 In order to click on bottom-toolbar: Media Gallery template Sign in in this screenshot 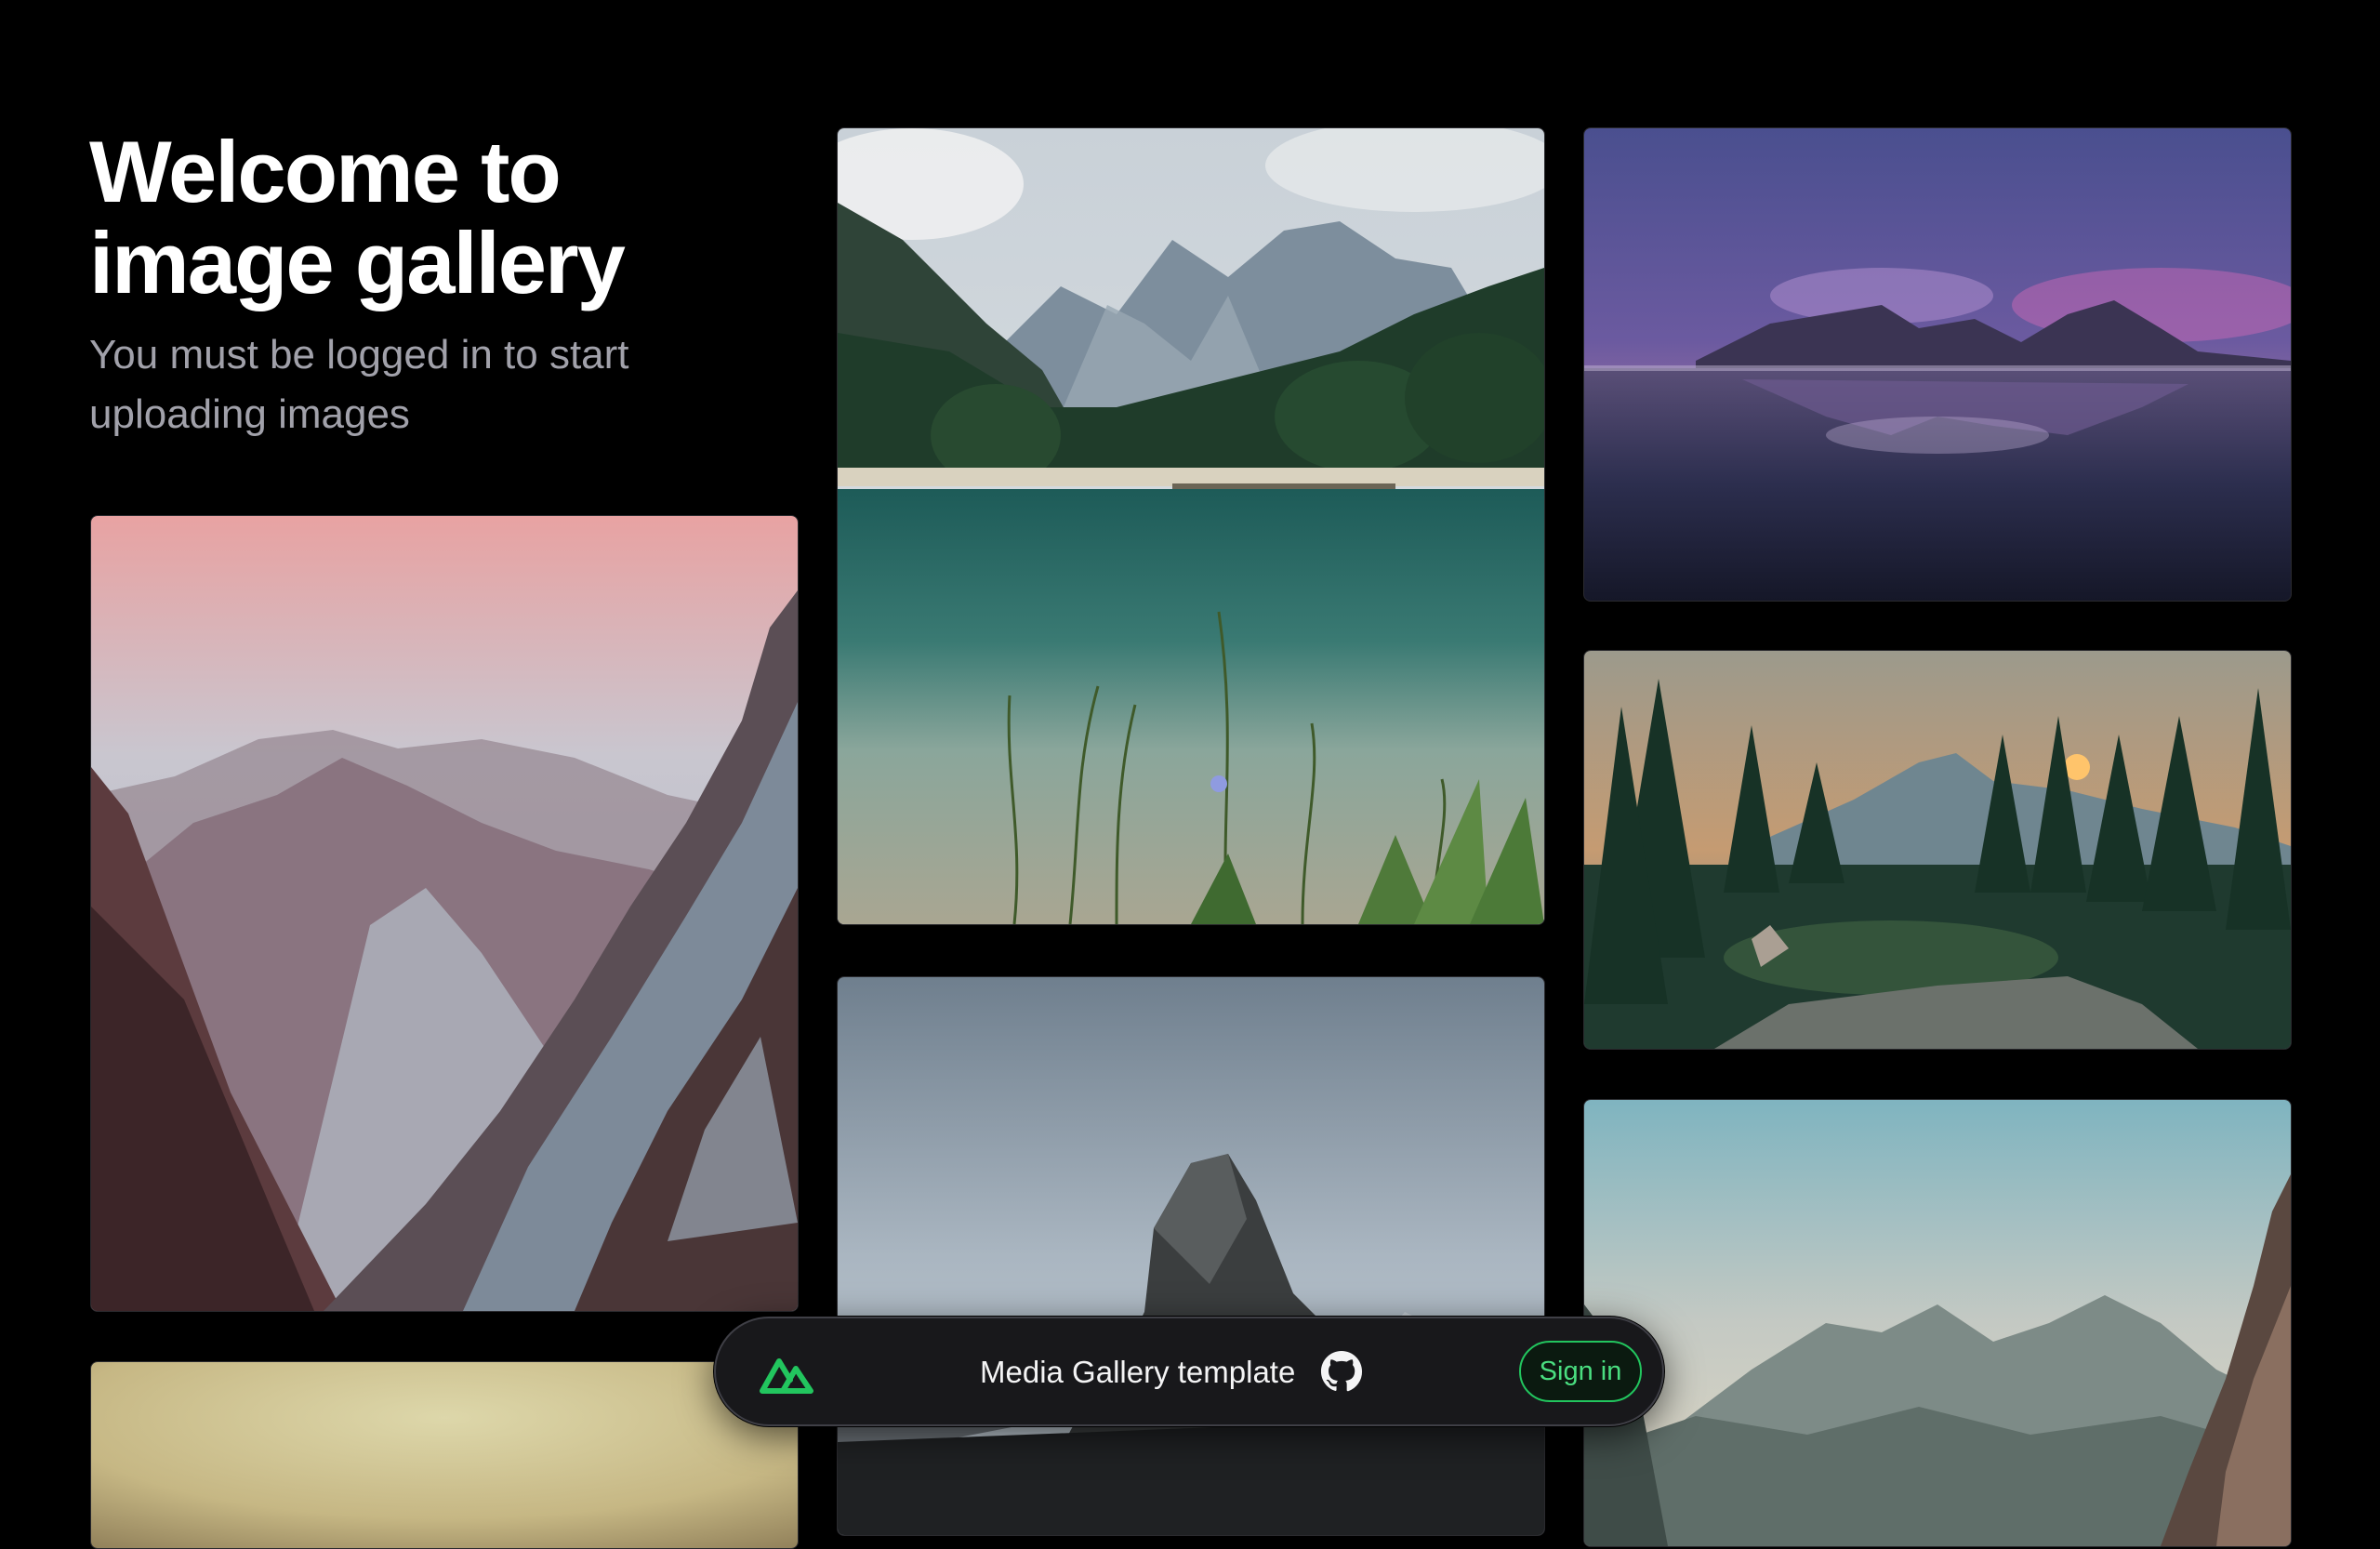, I will do `click(1189, 1371)`.